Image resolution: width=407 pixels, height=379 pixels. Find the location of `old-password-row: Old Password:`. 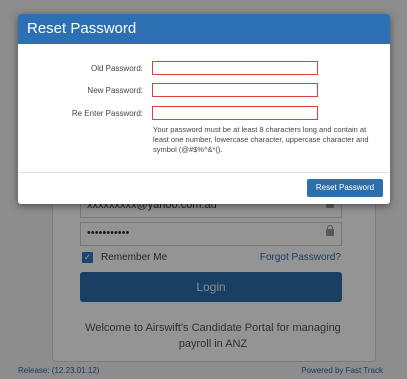

old-password-row: Old Password: is located at coordinates (168, 68).